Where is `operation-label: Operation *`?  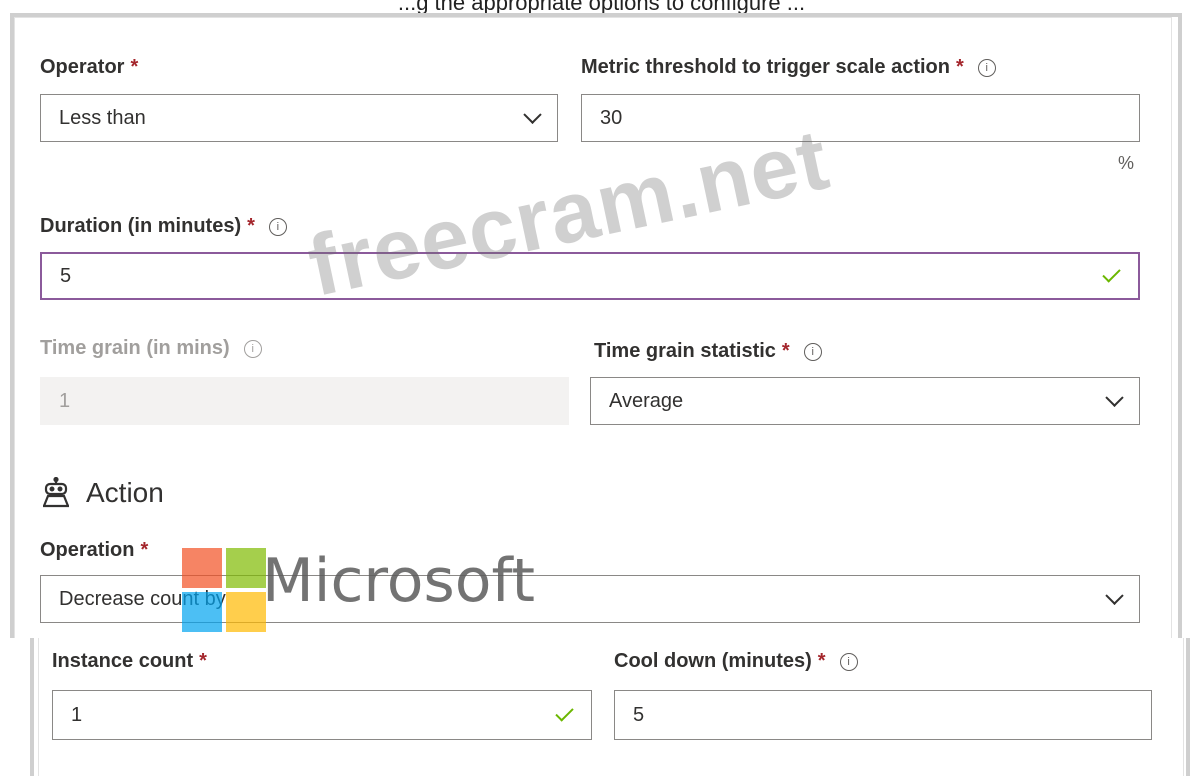
operation-label: Operation * is located at coordinates (94, 550).